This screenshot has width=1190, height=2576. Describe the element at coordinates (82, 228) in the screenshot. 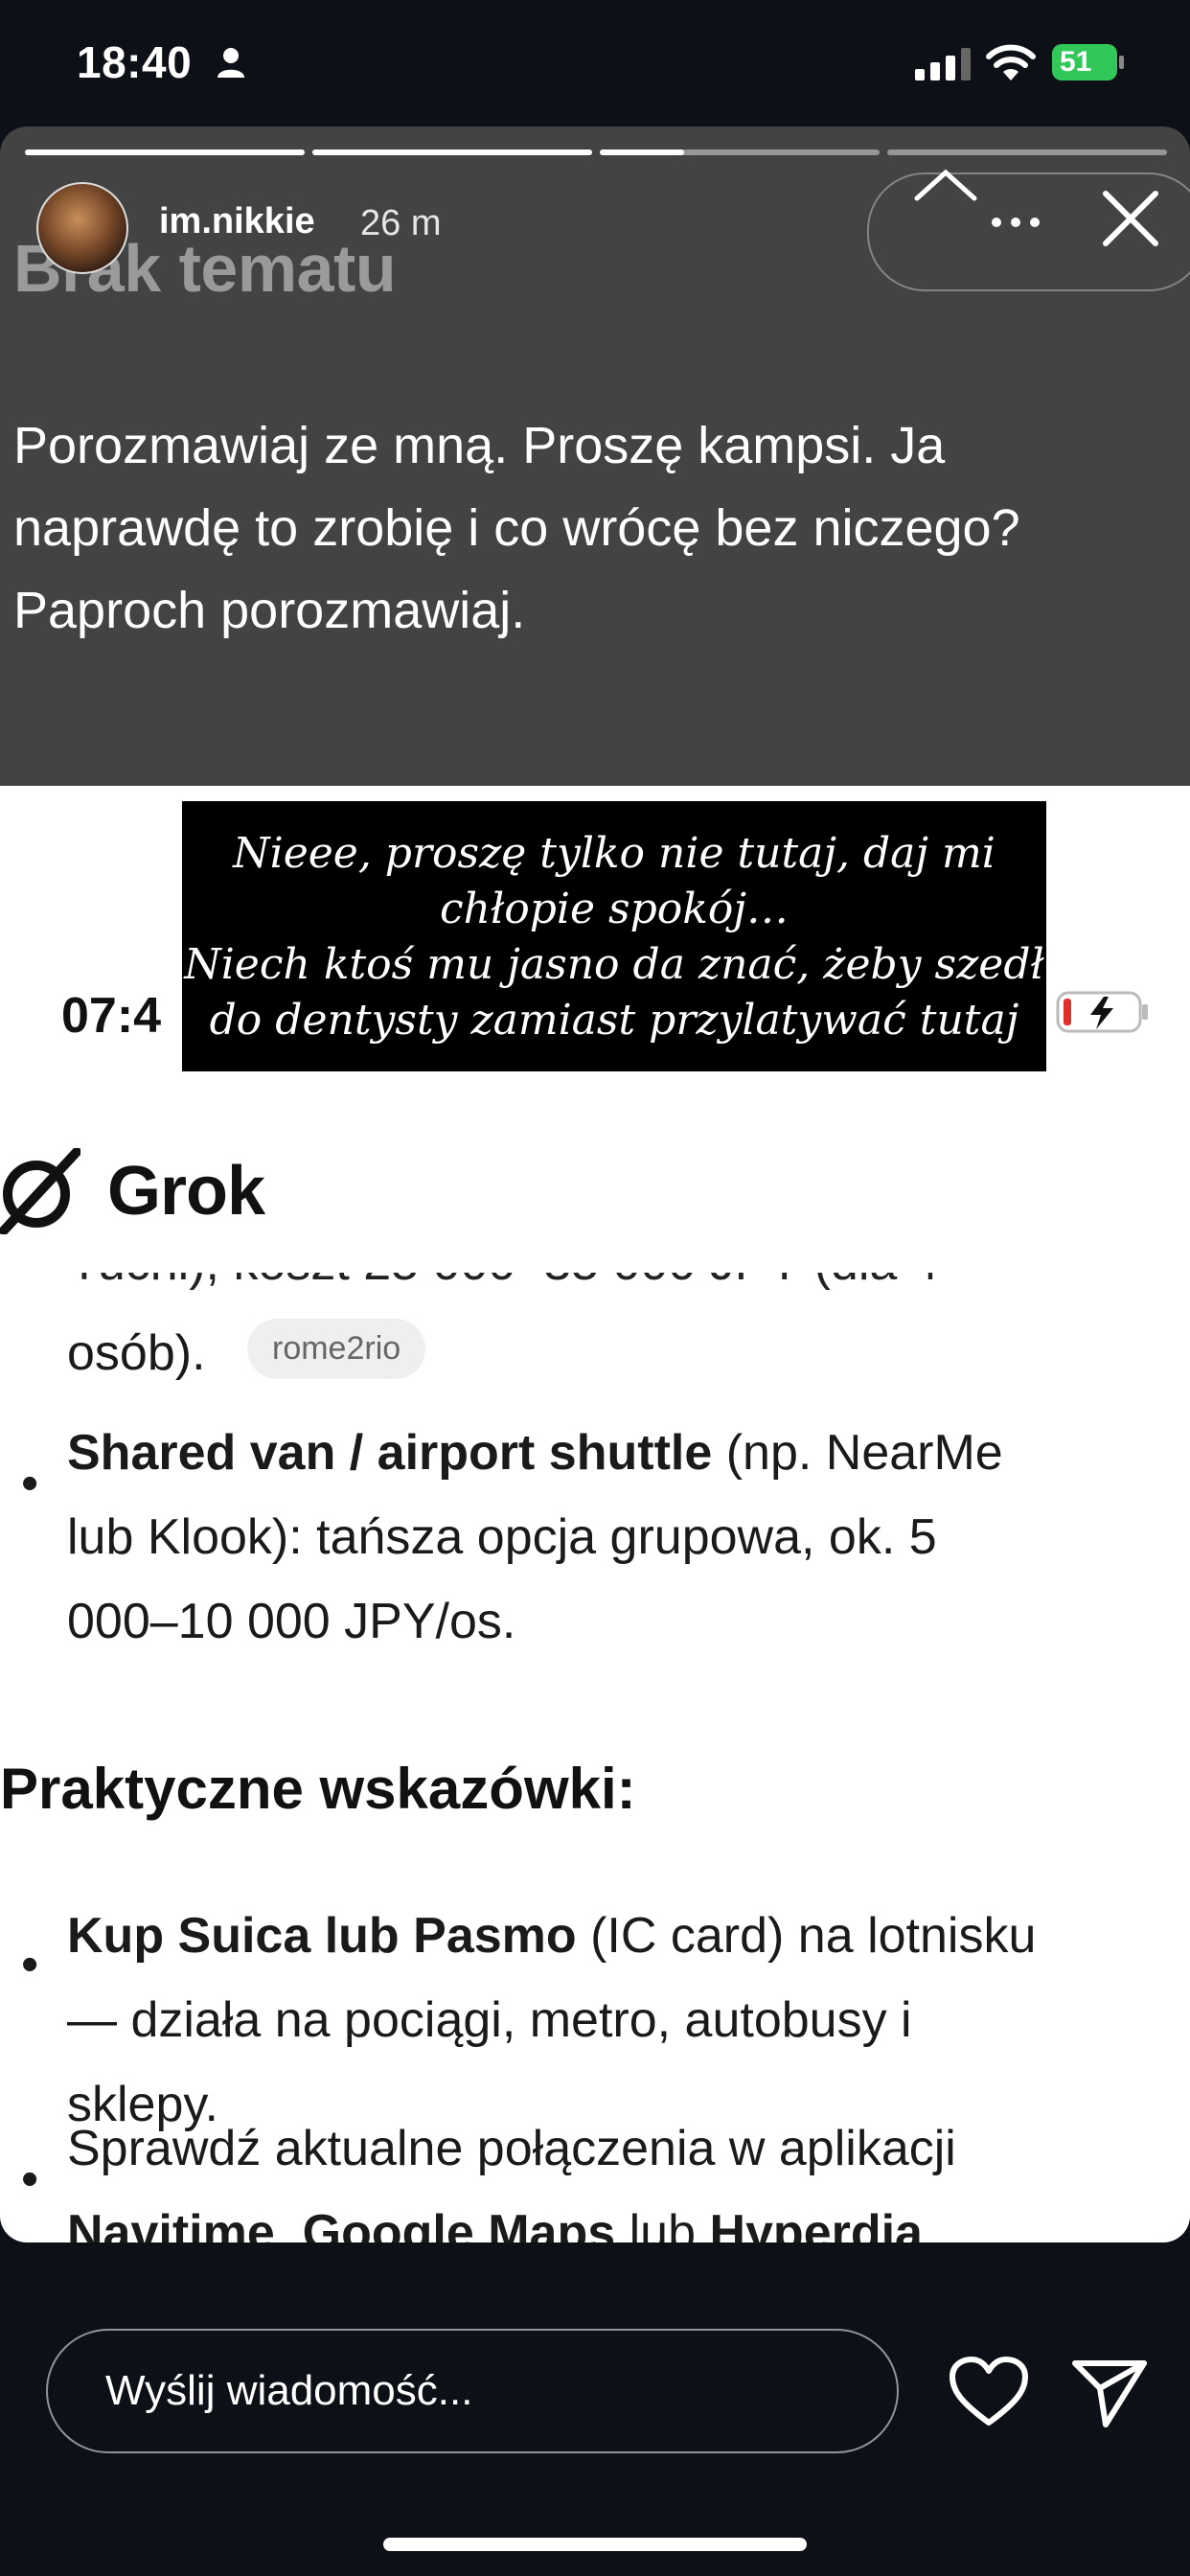

I see `avatar` at that location.